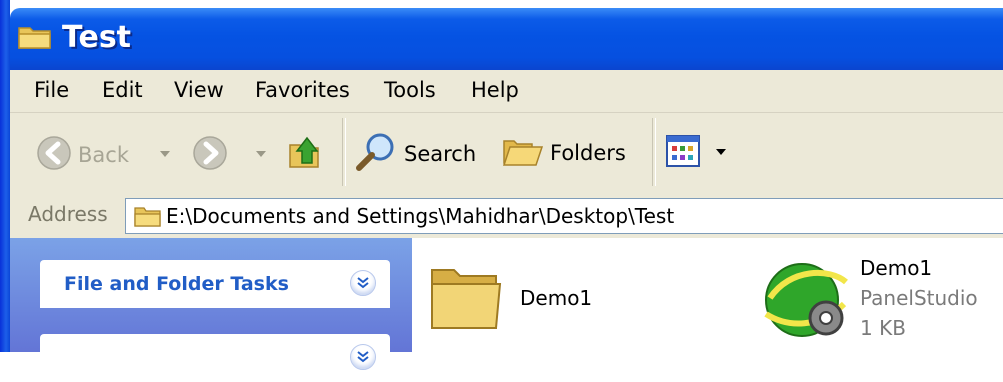 This screenshot has width=1003, height=382. I want to click on views-icon, so click(683, 153).